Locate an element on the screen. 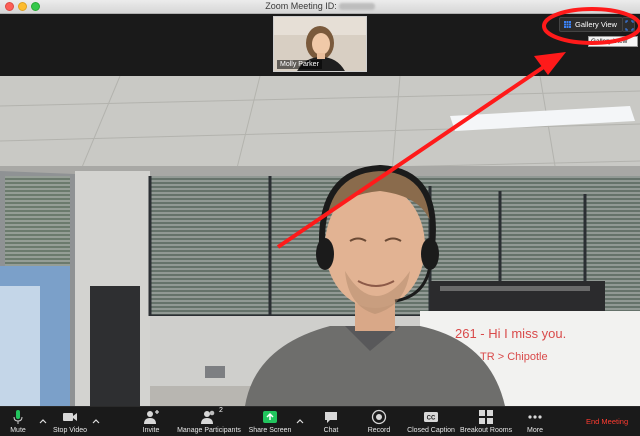  whiteboard-line-2: TR > Chipotle is located at coordinates (514, 357).